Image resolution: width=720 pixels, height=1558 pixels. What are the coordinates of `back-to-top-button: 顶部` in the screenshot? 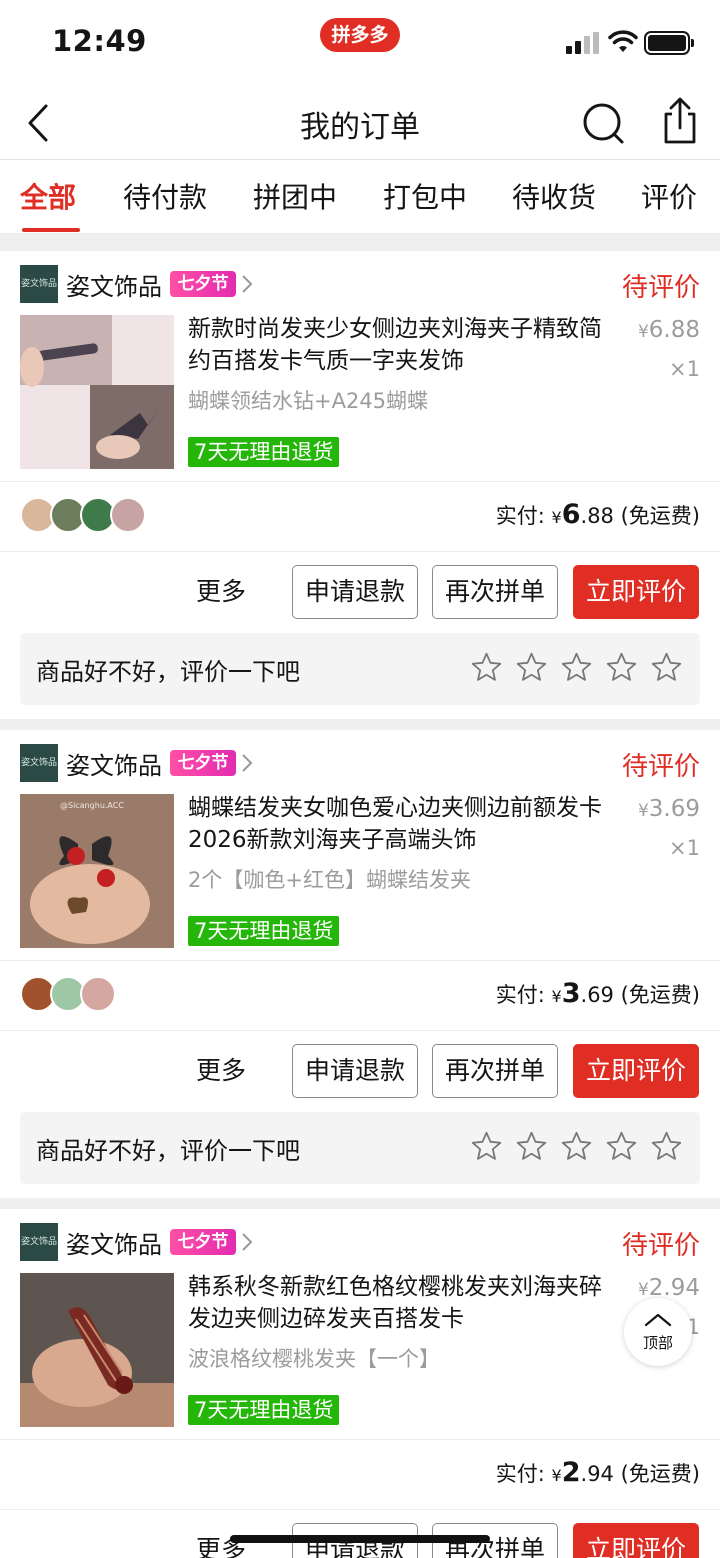 It's located at (658, 1332).